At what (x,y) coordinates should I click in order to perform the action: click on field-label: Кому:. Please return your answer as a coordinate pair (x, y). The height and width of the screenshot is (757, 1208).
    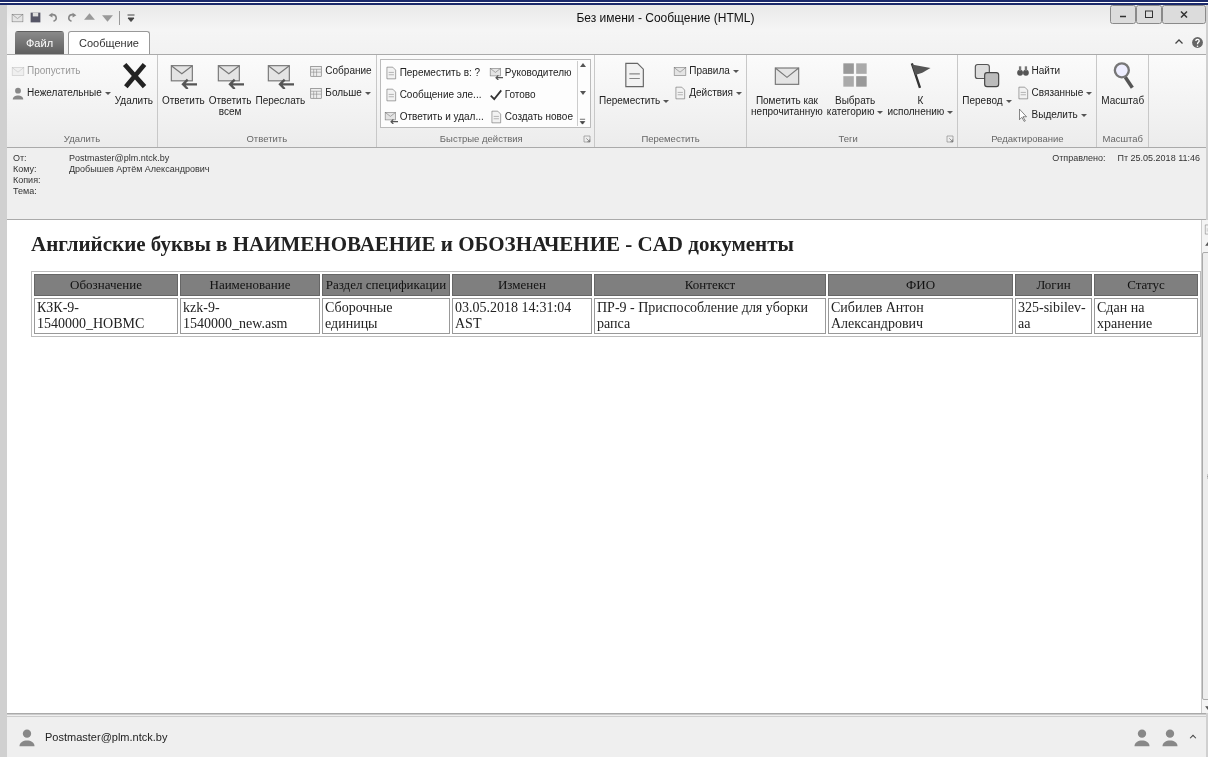
    Looking at the image, I should click on (25, 169).